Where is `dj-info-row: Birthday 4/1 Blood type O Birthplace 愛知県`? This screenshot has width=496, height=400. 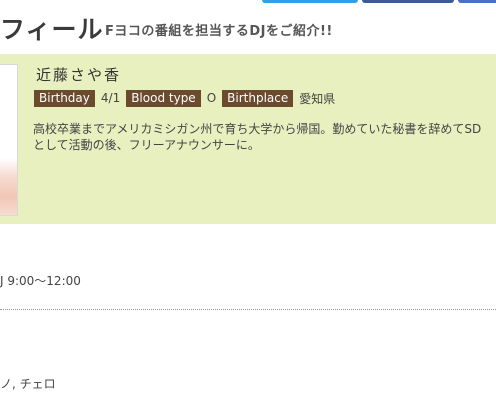 dj-info-row: Birthday 4/1 Blood type O Birthplace 愛知県 is located at coordinates (187, 98).